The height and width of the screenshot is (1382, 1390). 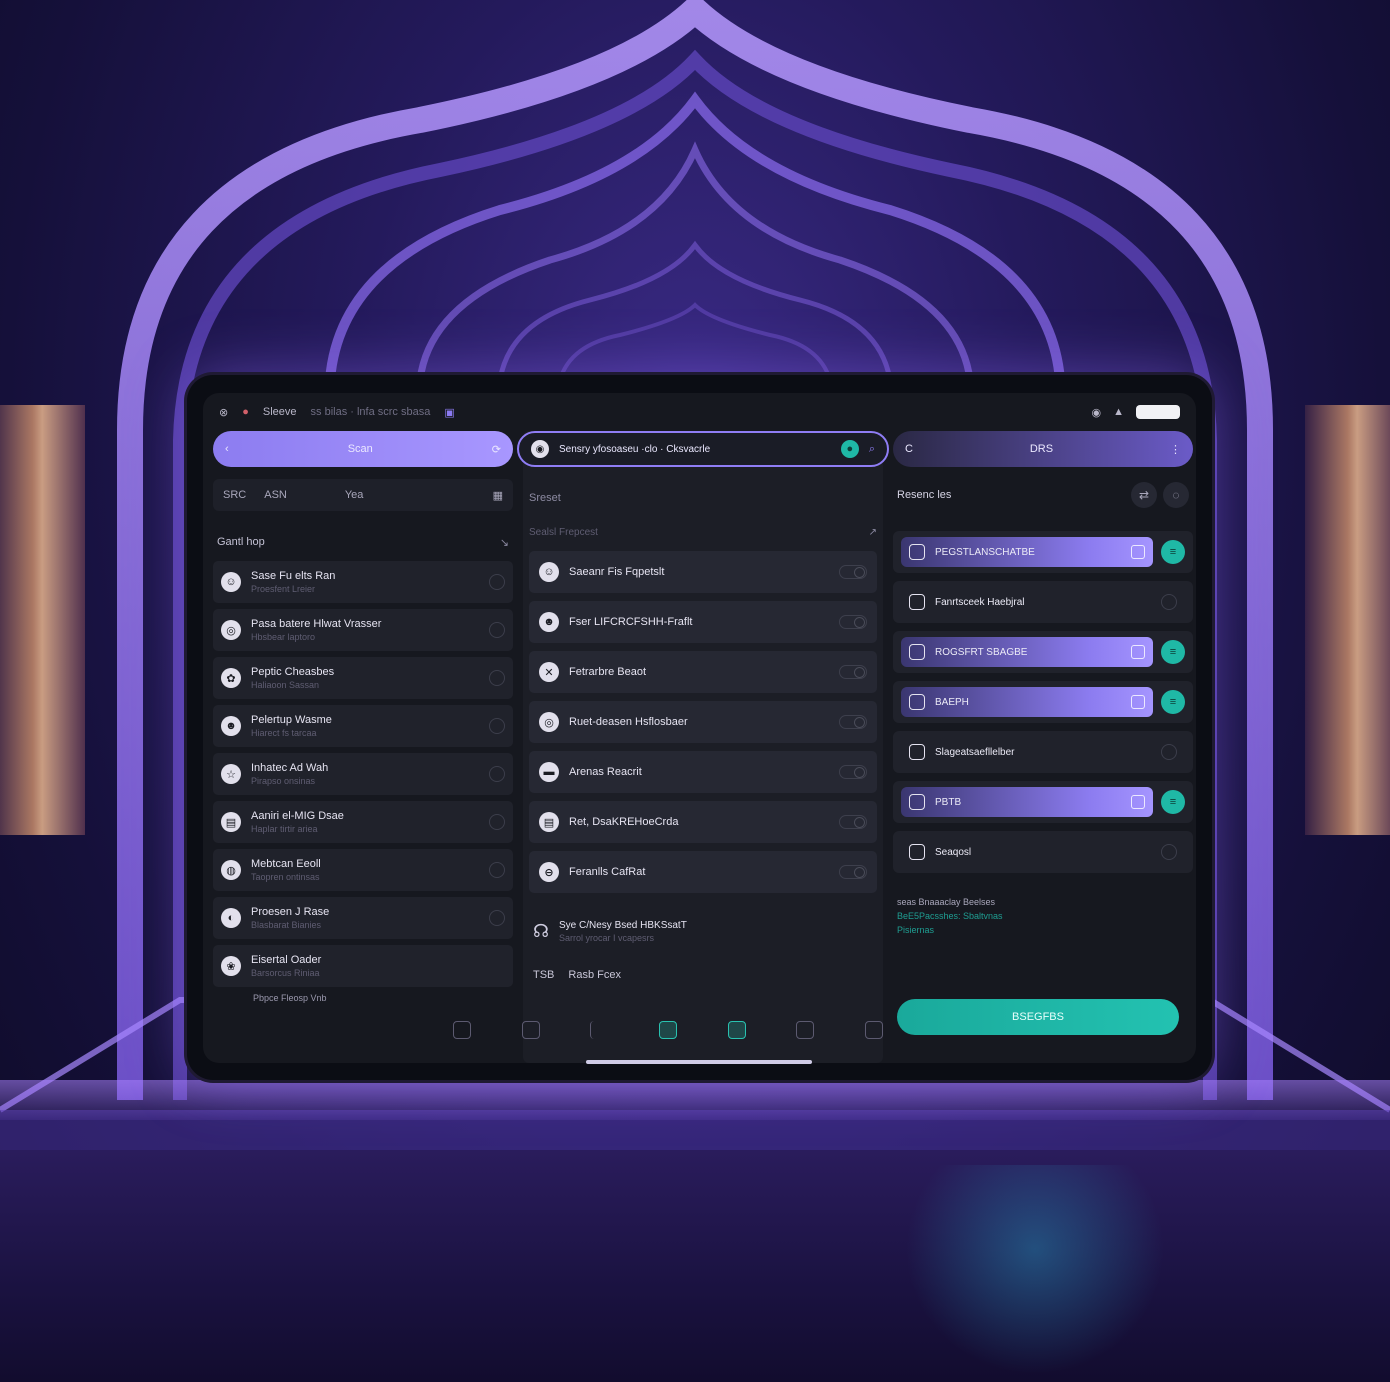 I want to click on option-row: PEGSTLANSCHATBE ≡, so click(x=1043, y=552).